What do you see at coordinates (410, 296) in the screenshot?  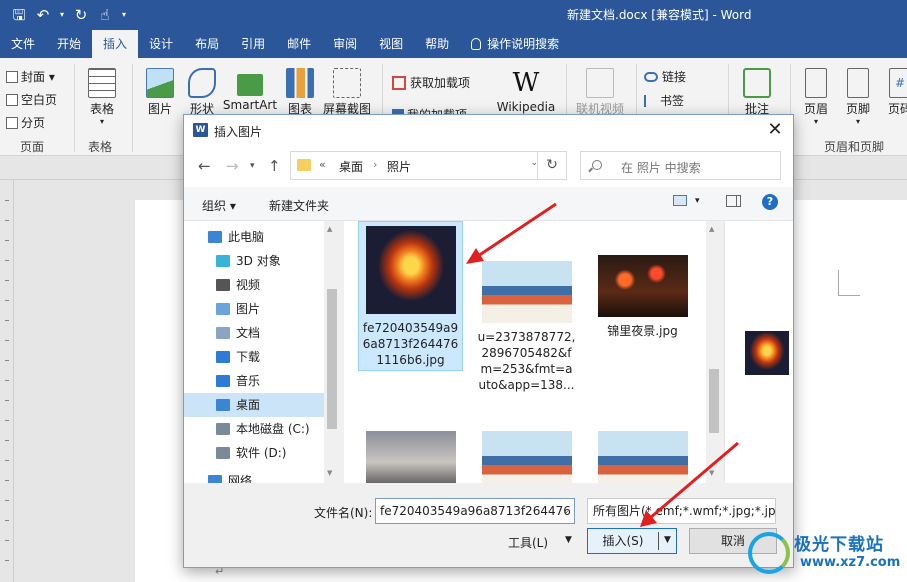 I see `file-item: fe720403549a96a8713f2644761116b6.jpg` at bounding box center [410, 296].